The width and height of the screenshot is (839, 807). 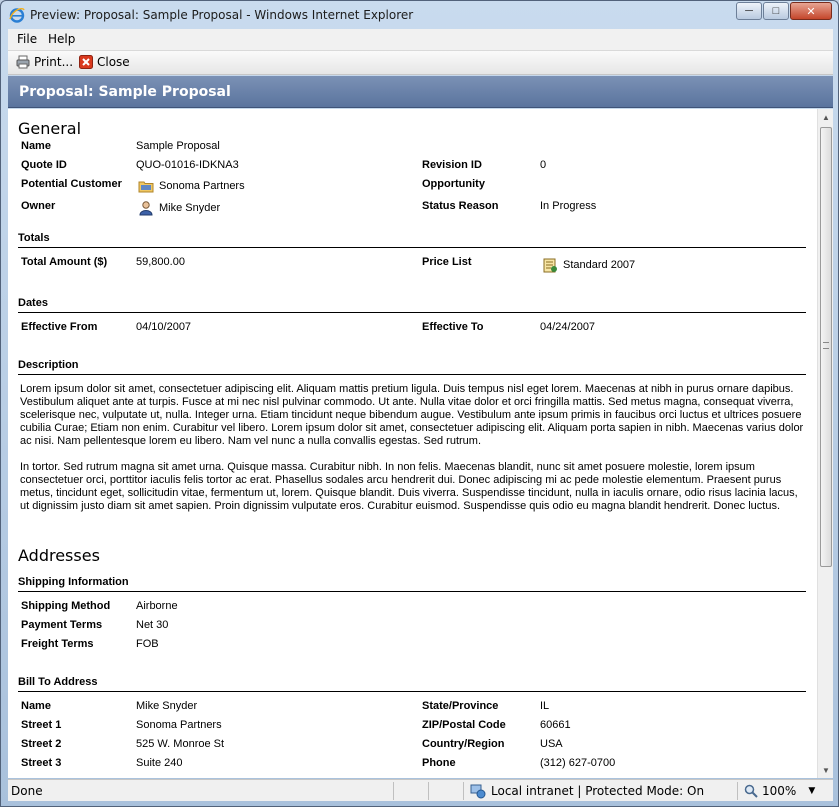 What do you see at coordinates (187, 165) in the screenshot?
I see `quote-id-value: QUO-01016-IDKNA3` at bounding box center [187, 165].